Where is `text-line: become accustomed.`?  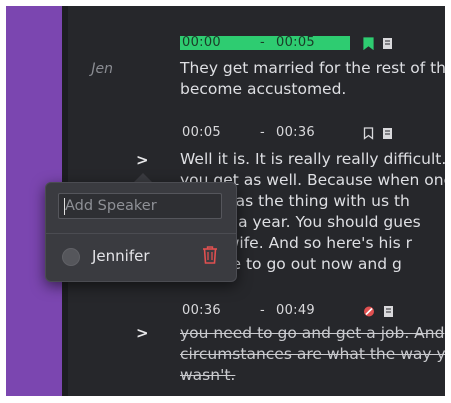
text-line: become accustomed. is located at coordinates (263, 89).